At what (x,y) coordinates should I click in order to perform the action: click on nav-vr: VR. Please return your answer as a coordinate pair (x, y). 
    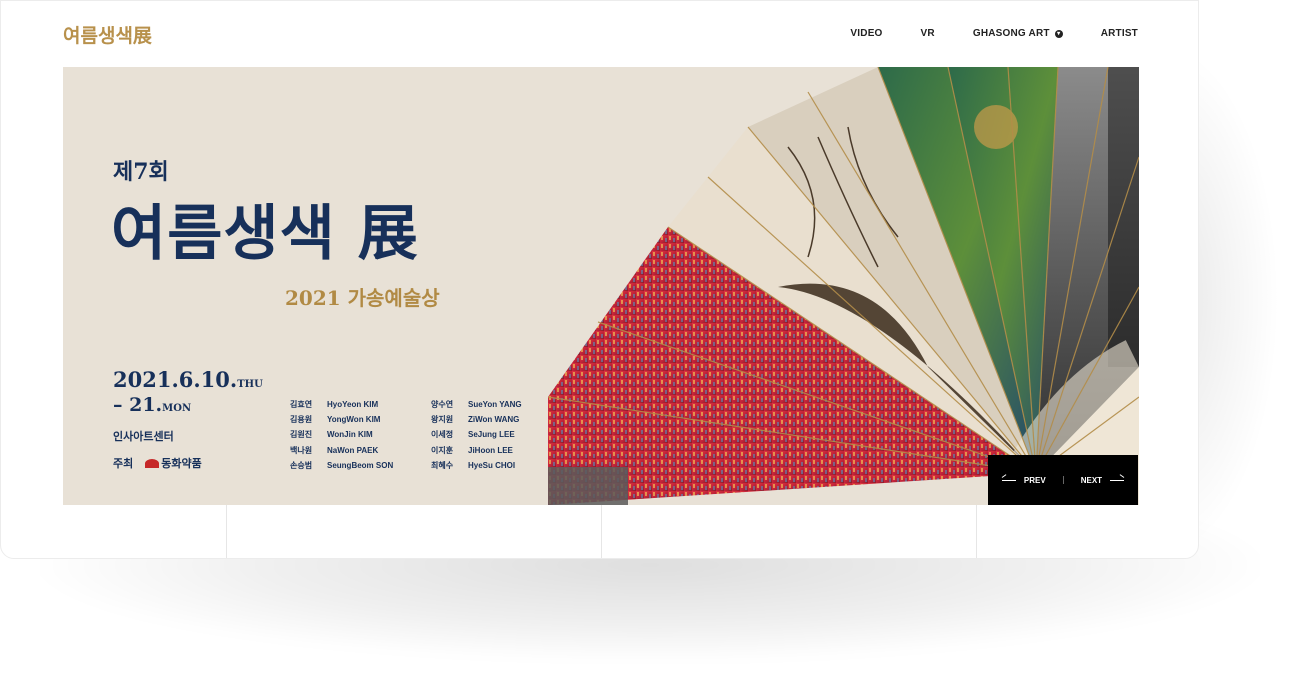
    Looking at the image, I should click on (928, 33).